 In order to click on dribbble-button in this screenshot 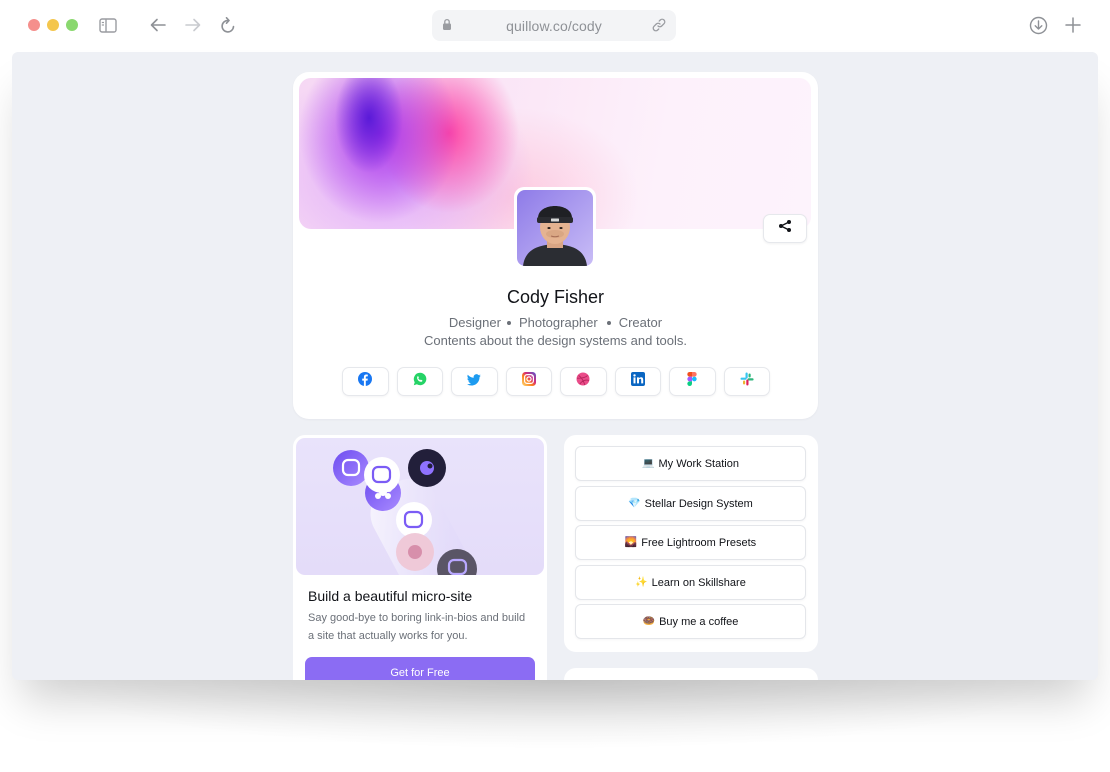, I will do `click(583, 381)`.